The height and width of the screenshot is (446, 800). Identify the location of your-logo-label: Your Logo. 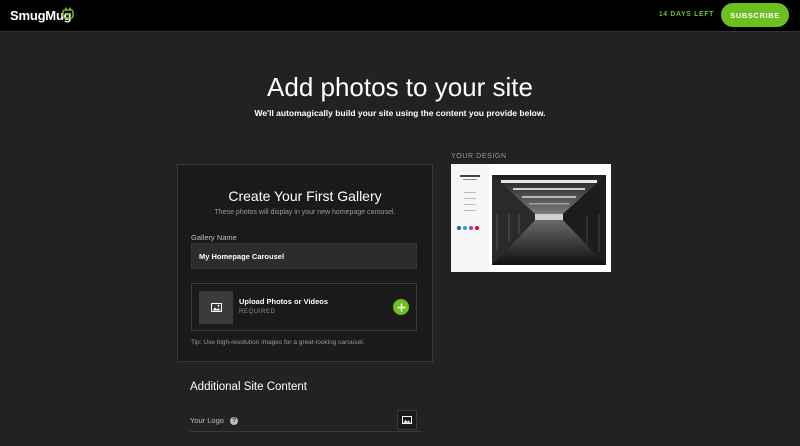
(207, 420).